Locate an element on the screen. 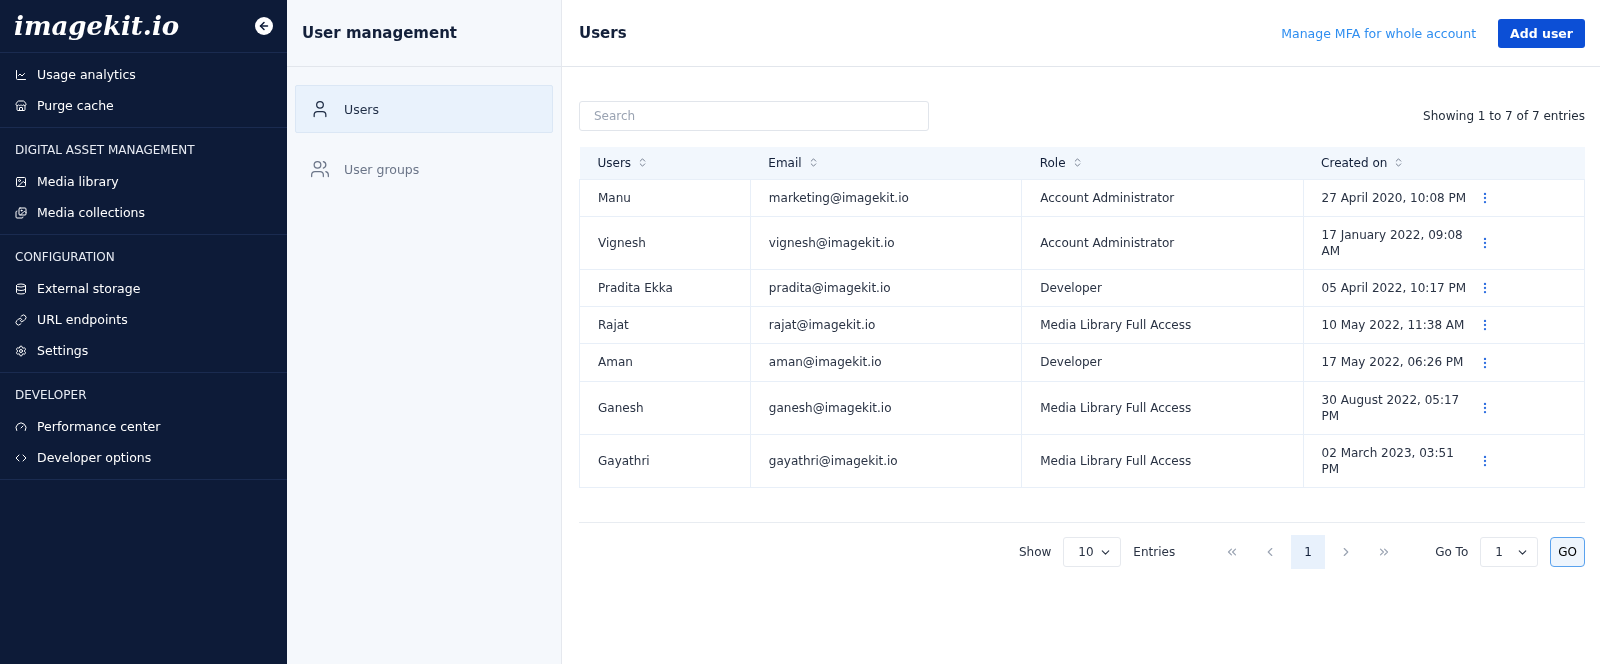 The height and width of the screenshot is (664, 1600). sidebar-item: Purge cache is located at coordinates (143, 105).